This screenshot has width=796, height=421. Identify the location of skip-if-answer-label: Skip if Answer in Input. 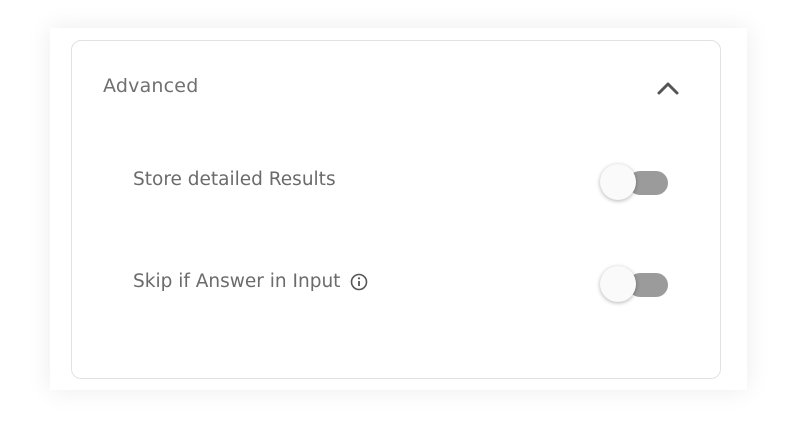
(250, 281).